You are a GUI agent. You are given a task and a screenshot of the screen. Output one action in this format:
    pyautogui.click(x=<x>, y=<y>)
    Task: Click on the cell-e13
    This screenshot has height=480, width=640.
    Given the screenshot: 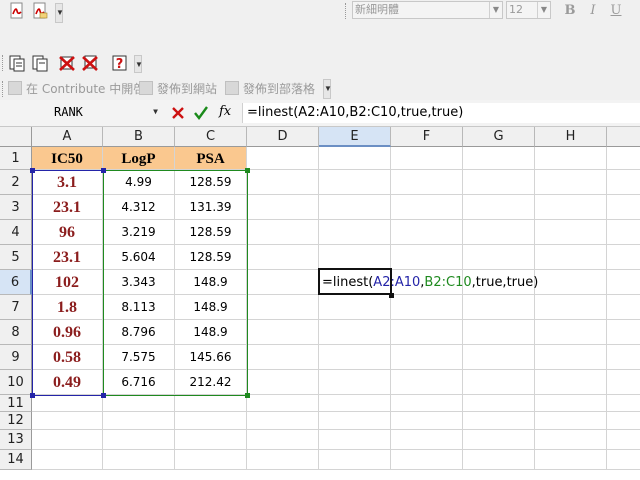 What is the action you would take?
    pyautogui.click(x=355, y=440)
    